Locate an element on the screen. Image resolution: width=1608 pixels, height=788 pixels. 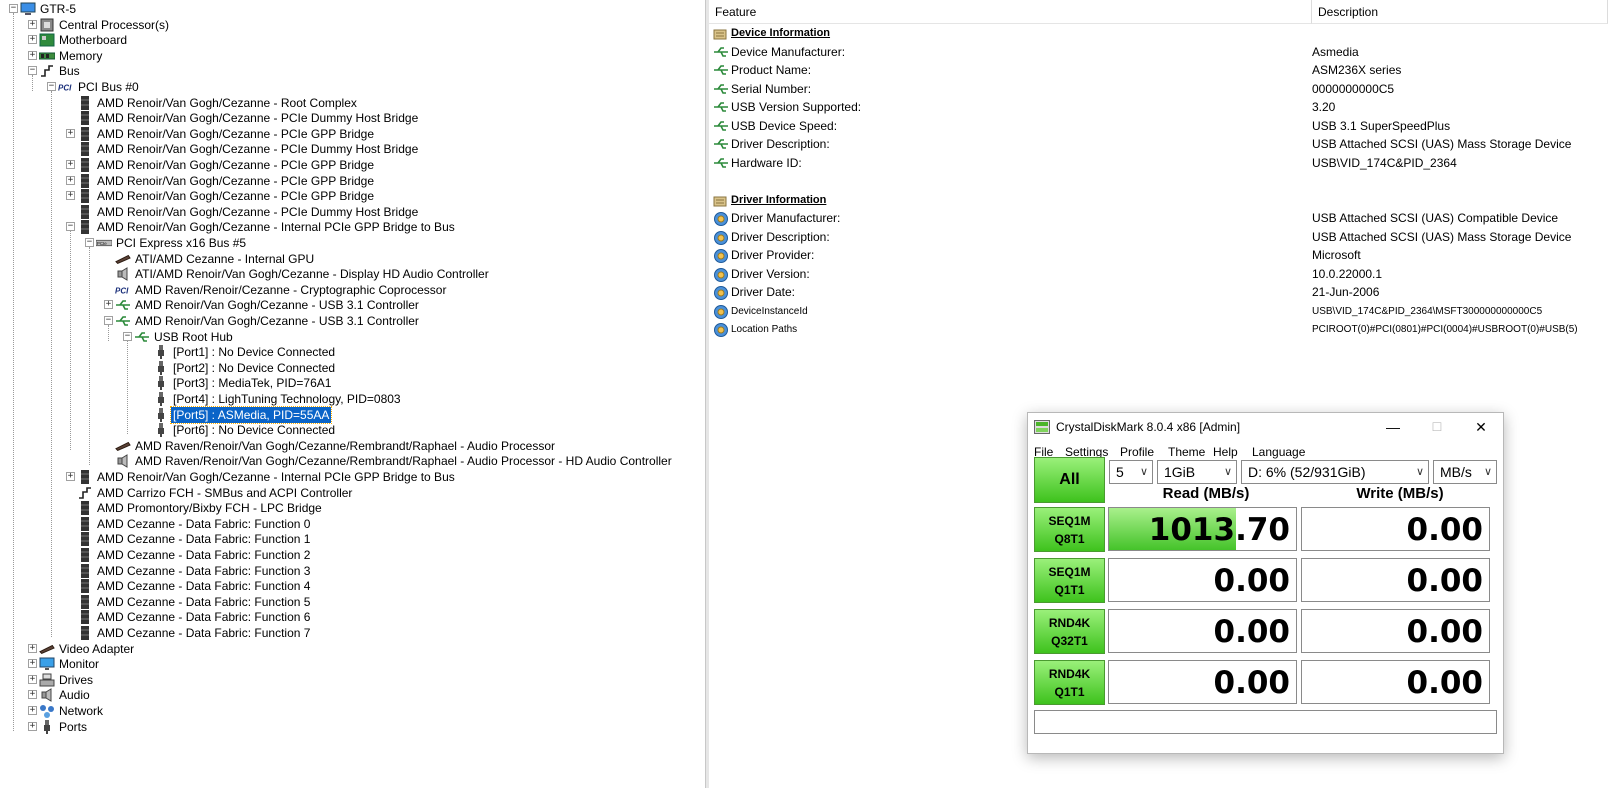
tree-device: AMD Cezanne - Data Fabric: Function 5 is located at coordinates (352, 602).